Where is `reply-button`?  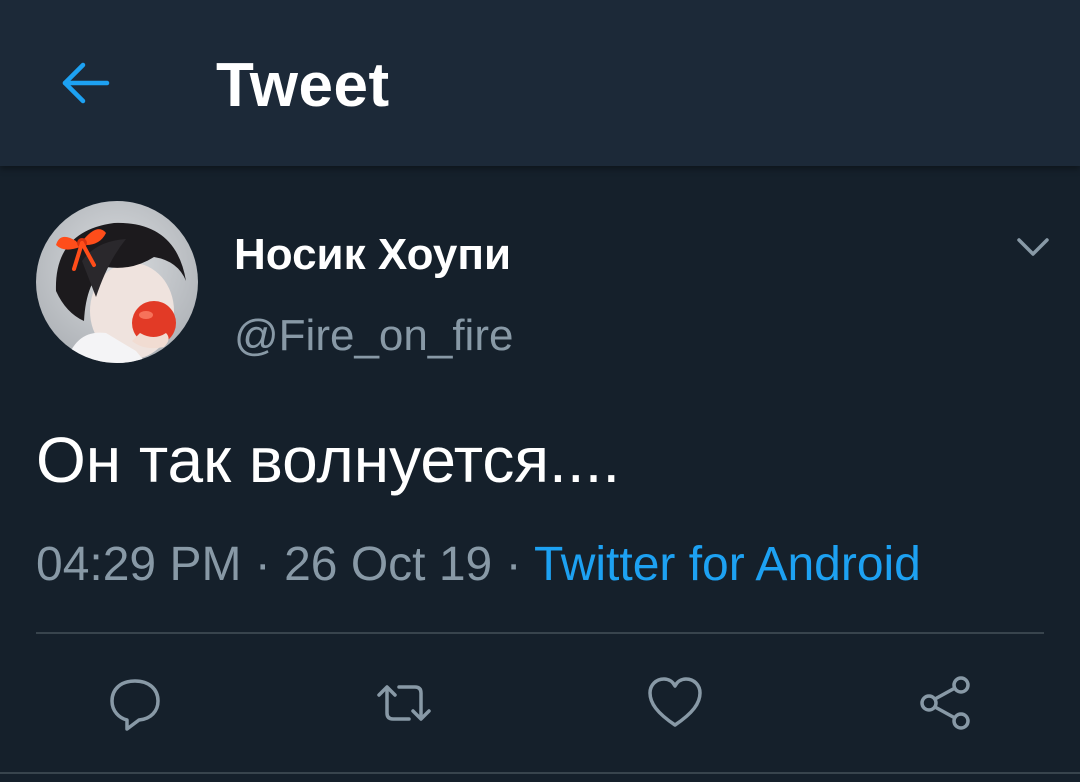 reply-button is located at coordinates (135, 703).